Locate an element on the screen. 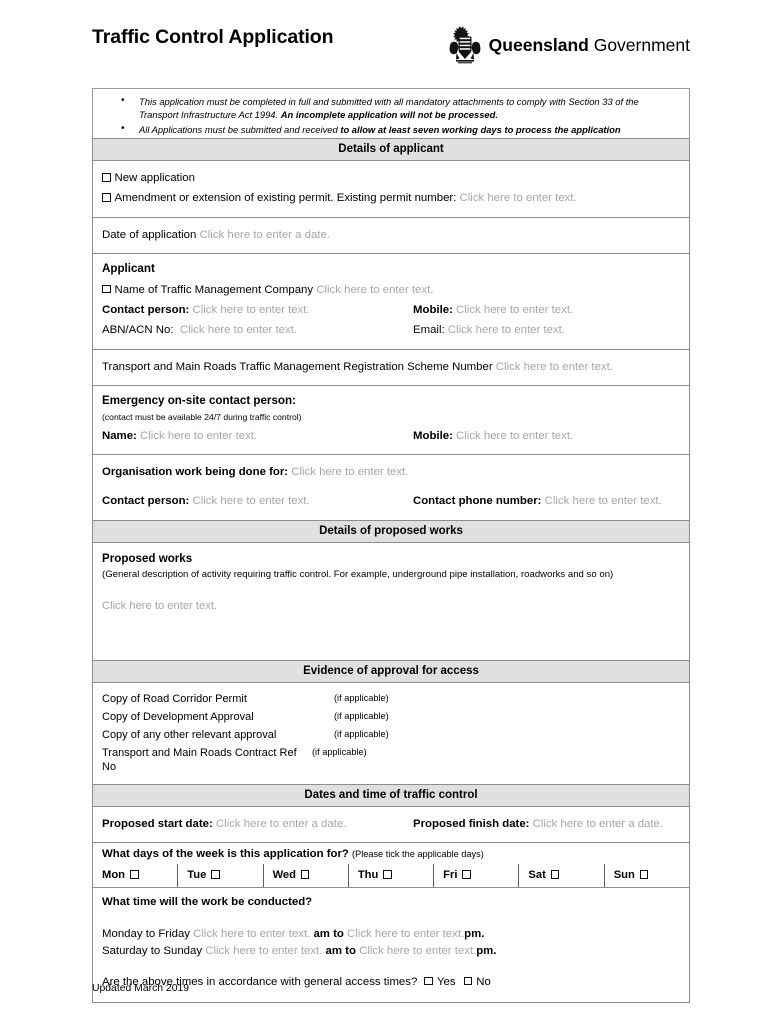  days-of-week-checkbox-grid: Mon Tue Wed Thu Fri Sat Sun is located at coordinates (391, 876).